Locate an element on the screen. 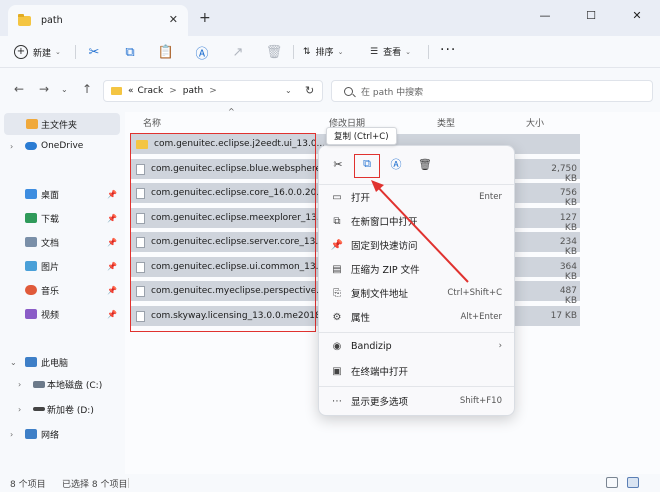 The image size is (660, 492). forward-icon: → is located at coordinates (44, 89).